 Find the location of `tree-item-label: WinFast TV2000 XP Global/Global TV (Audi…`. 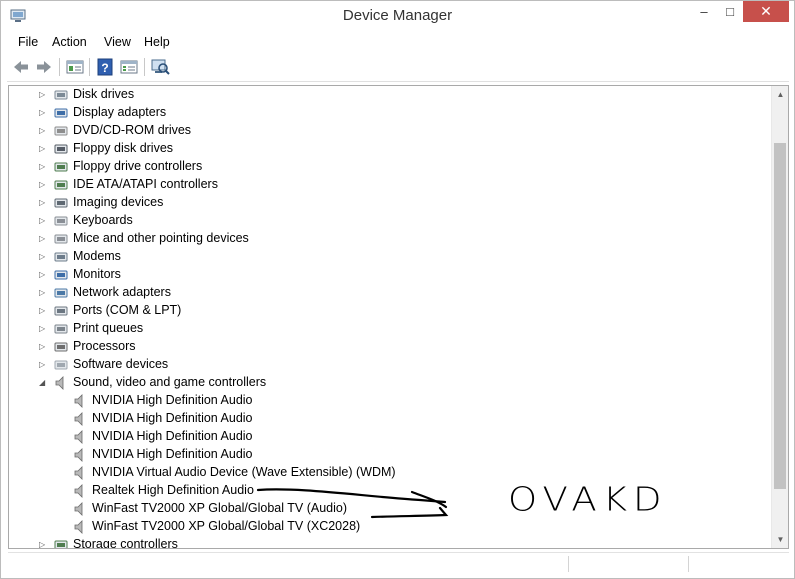

tree-item-label: WinFast TV2000 XP Global/Global TV (Audi… is located at coordinates (219, 508).